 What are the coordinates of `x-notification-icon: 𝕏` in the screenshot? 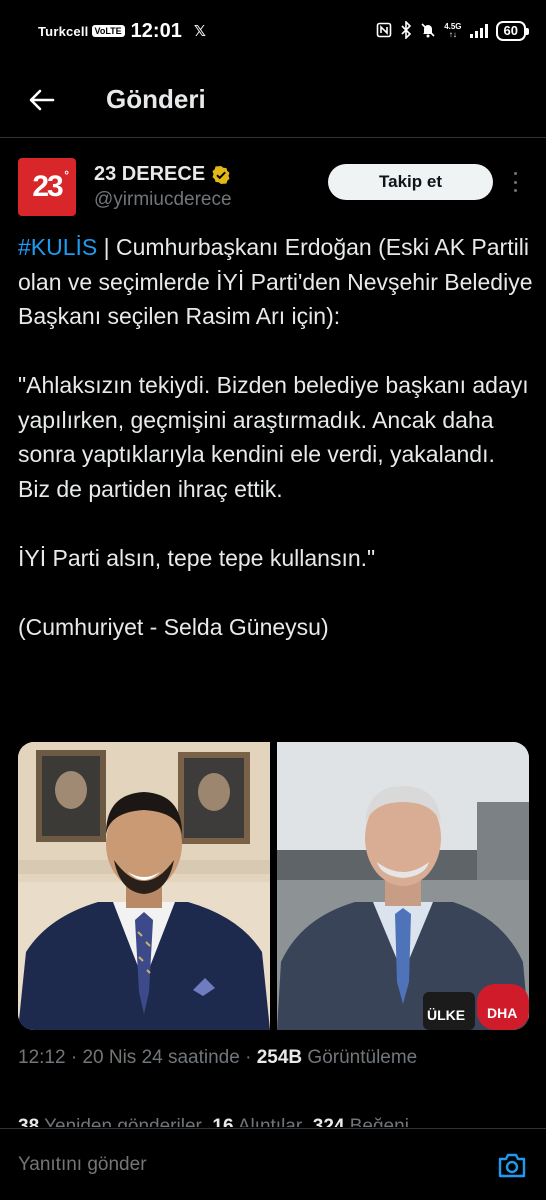 It's located at (199, 31).